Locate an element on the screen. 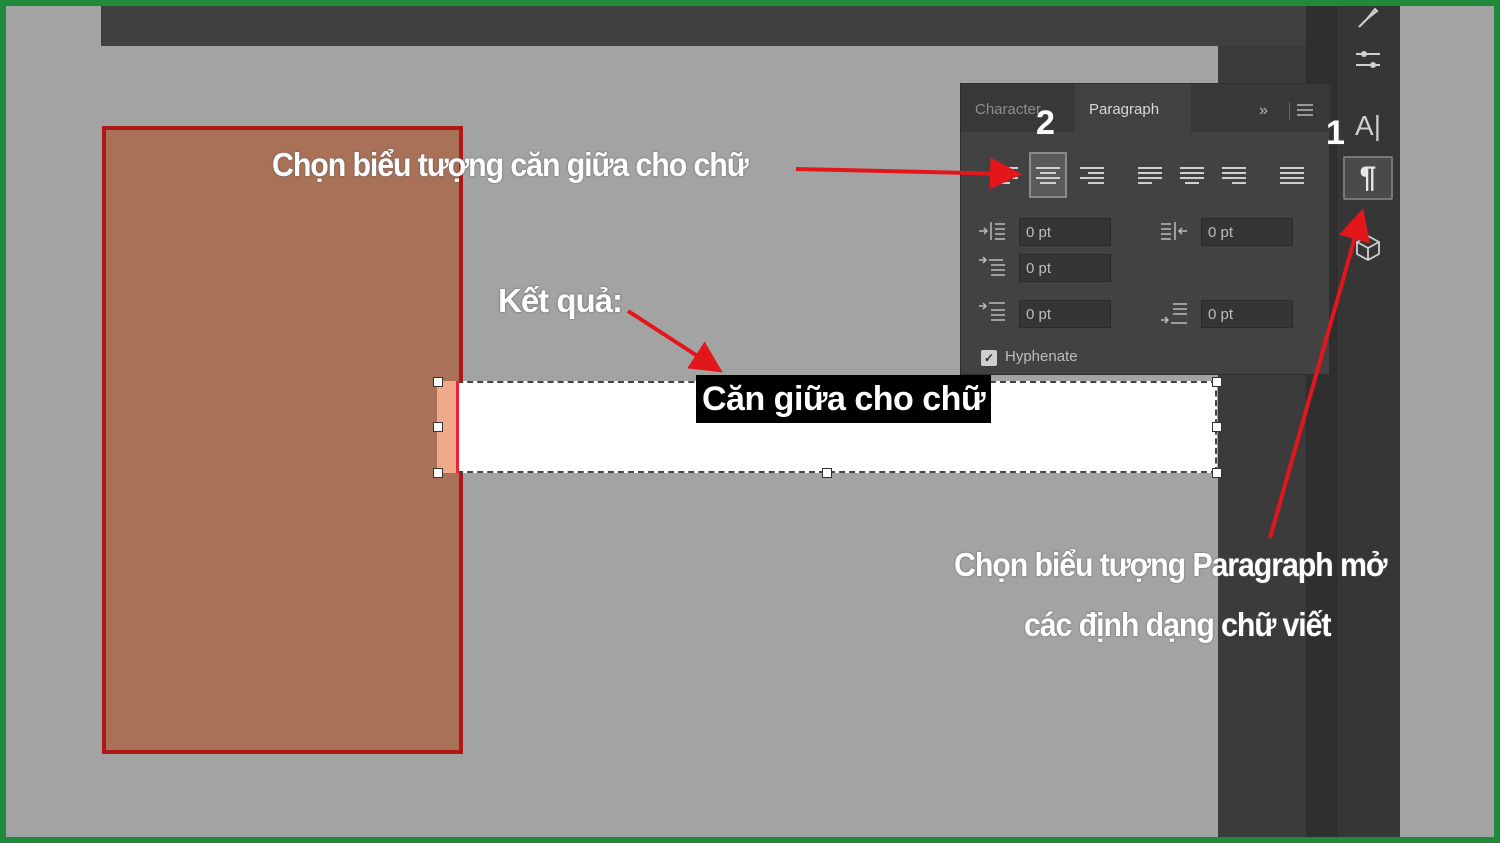 This screenshot has width=1500, height=843. justify-last-center-icon is located at coordinates (1192, 175).